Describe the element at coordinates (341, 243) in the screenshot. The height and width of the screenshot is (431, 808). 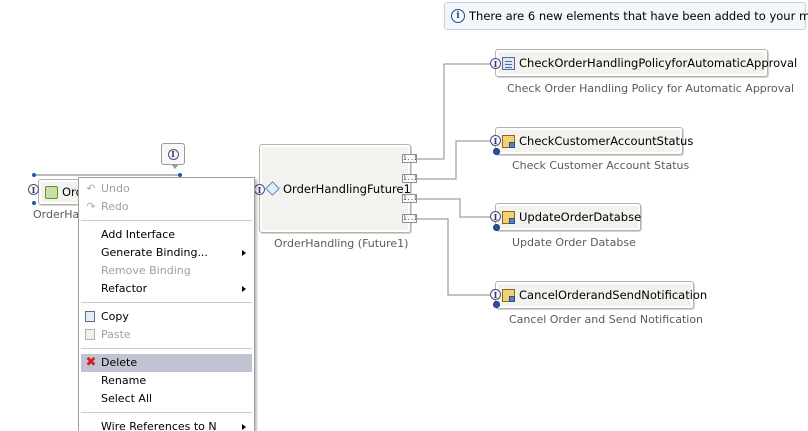
I see `component-sublabel: OrderHandling (Future1)` at that location.